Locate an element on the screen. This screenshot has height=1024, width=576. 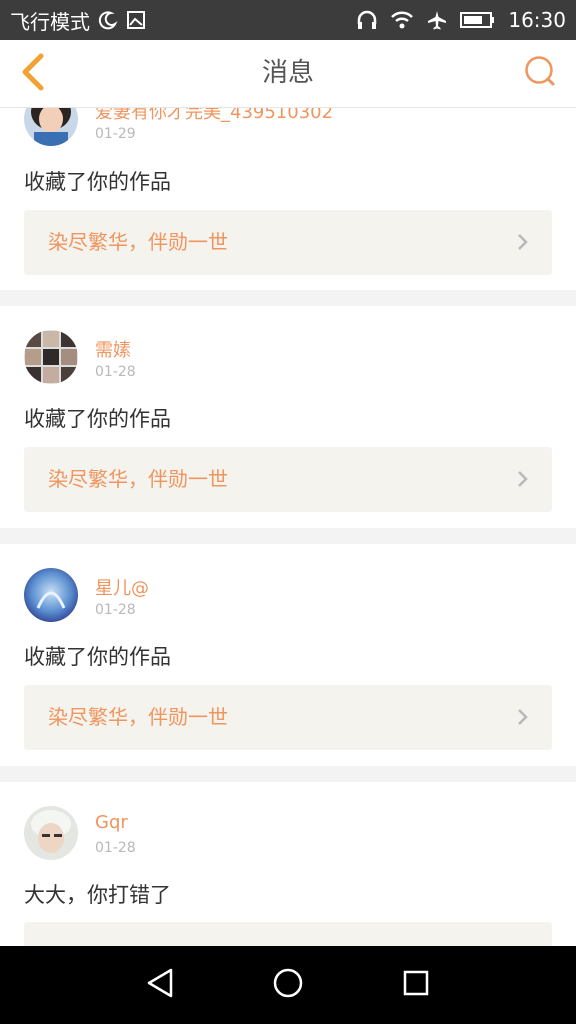
recents-square-icon is located at coordinates (416, 985).